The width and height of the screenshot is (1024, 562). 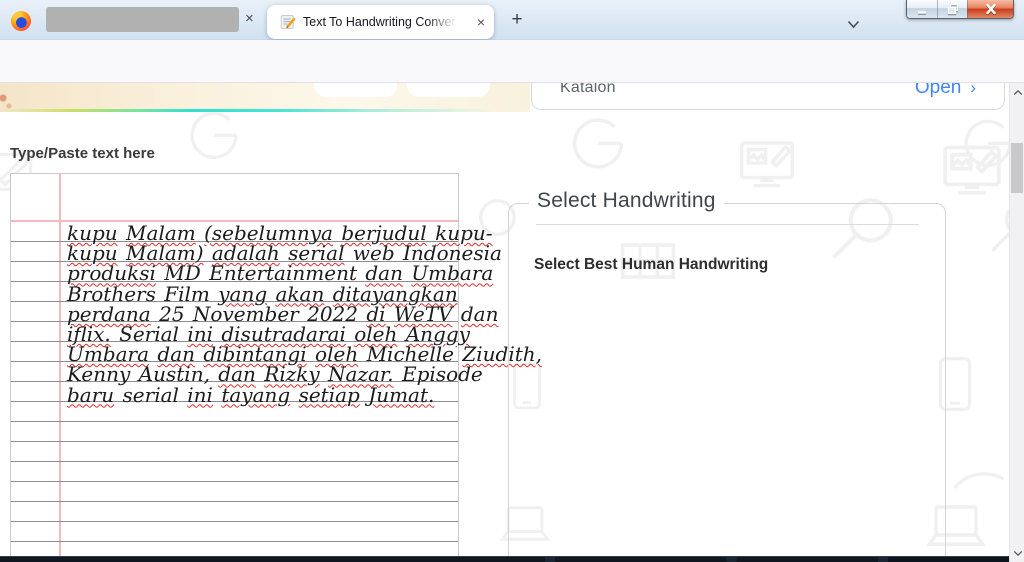 I want to click on panel-divider, so click(x=727, y=224).